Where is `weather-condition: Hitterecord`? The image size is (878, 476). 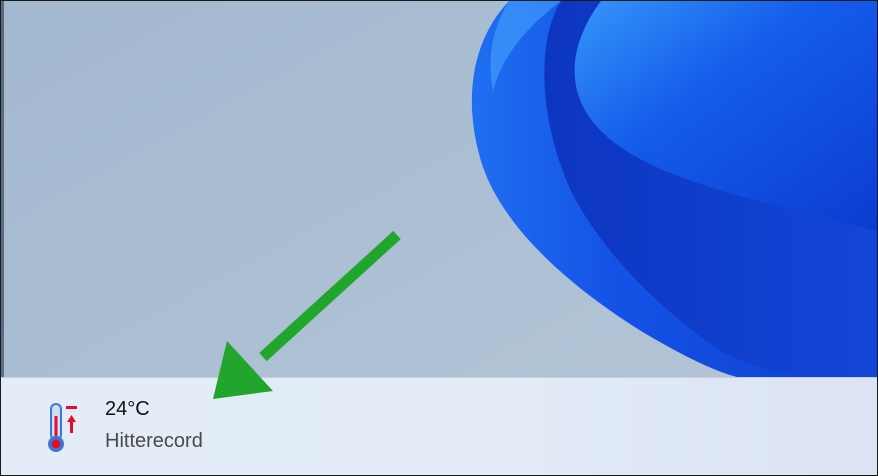 weather-condition: Hitterecord is located at coordinates (154, 441).